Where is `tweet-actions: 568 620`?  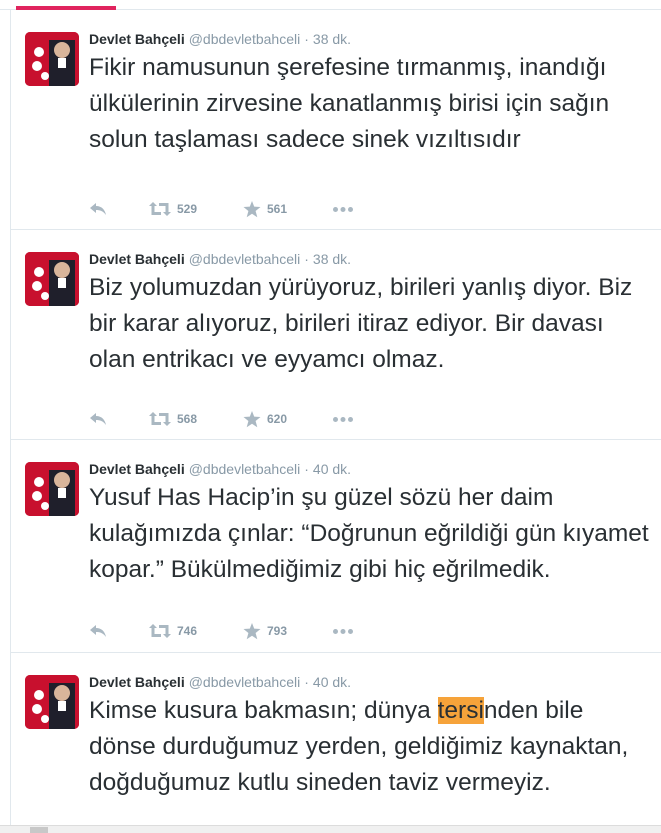
tweet-actions: 568 620 is located at coordinates (221, 419).